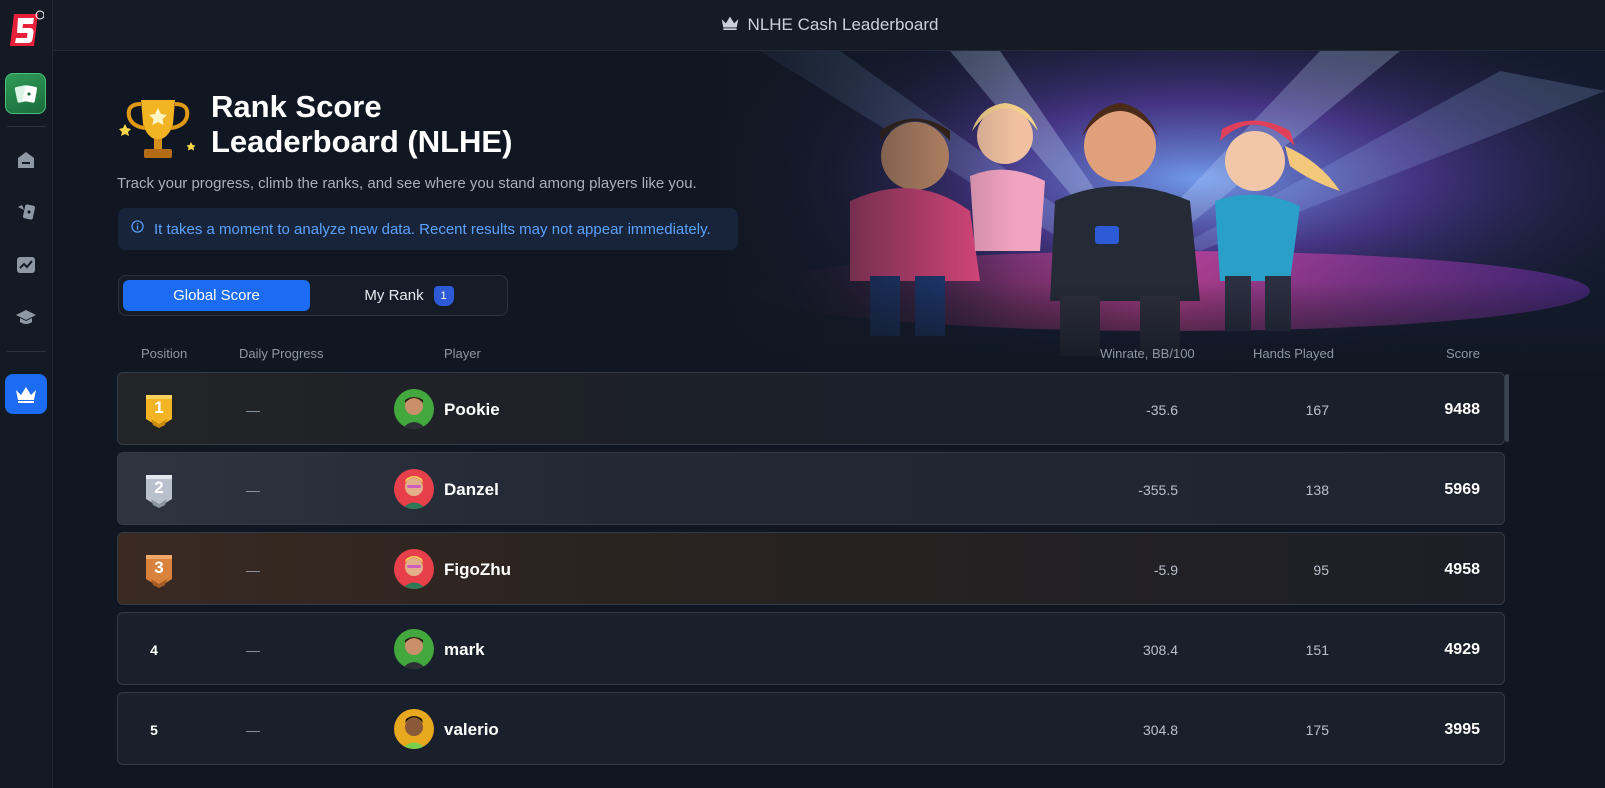  Describe the element at coordinates (1293, 353) in the screenshot. I see `column-header-hands-played: Hands Played` at that location.